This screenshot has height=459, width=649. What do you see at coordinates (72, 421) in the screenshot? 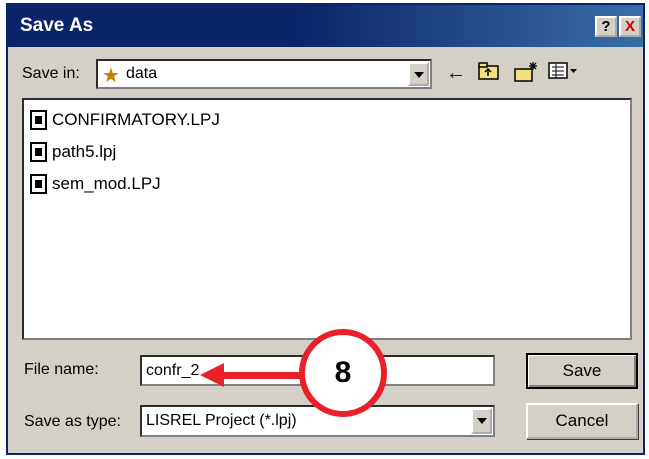
I see `save-as-type-label: Save as type:` at bounding box center [72, 421].